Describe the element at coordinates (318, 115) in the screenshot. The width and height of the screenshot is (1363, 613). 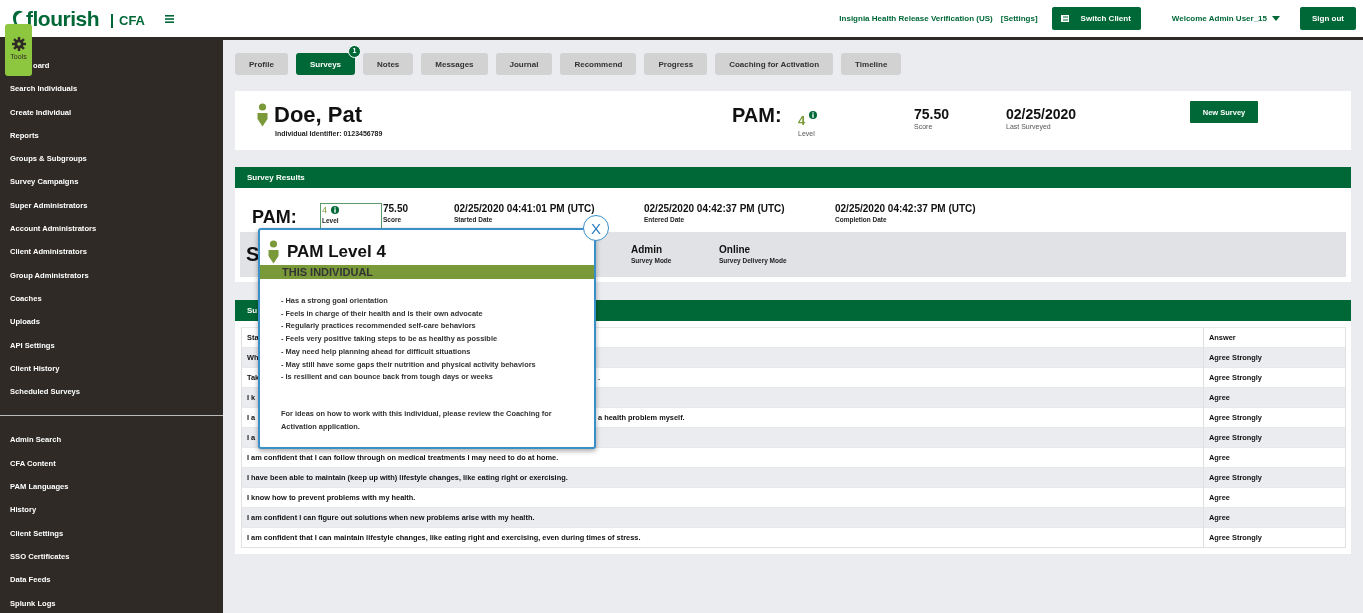
I see `individual-name: Doe, Pat` at that location.